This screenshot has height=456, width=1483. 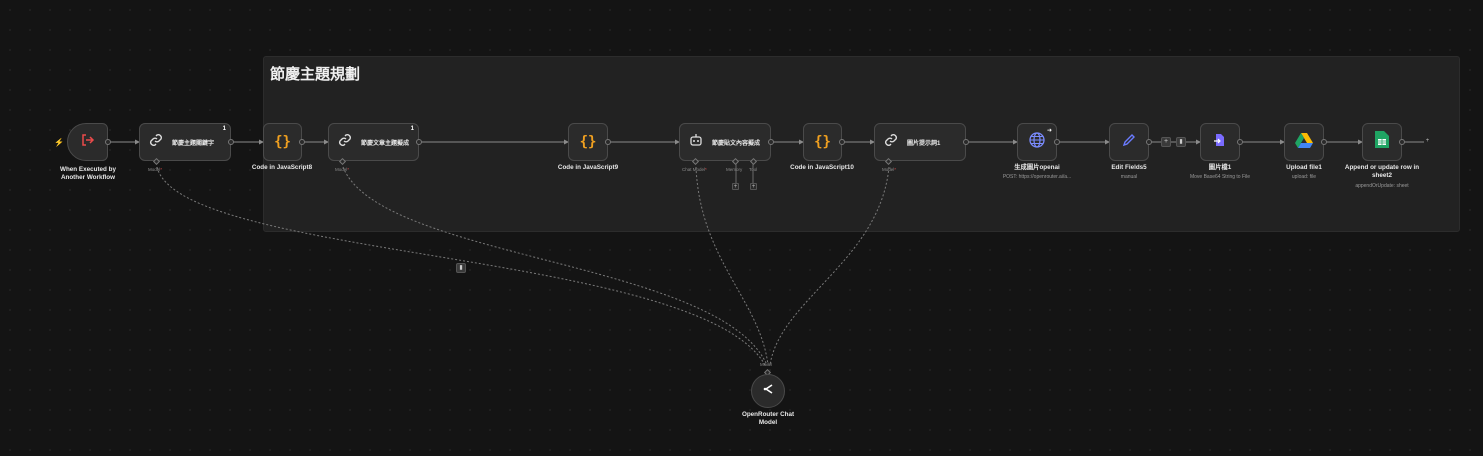 I want to click on openrouter-icon, so click(x=768, y=391).